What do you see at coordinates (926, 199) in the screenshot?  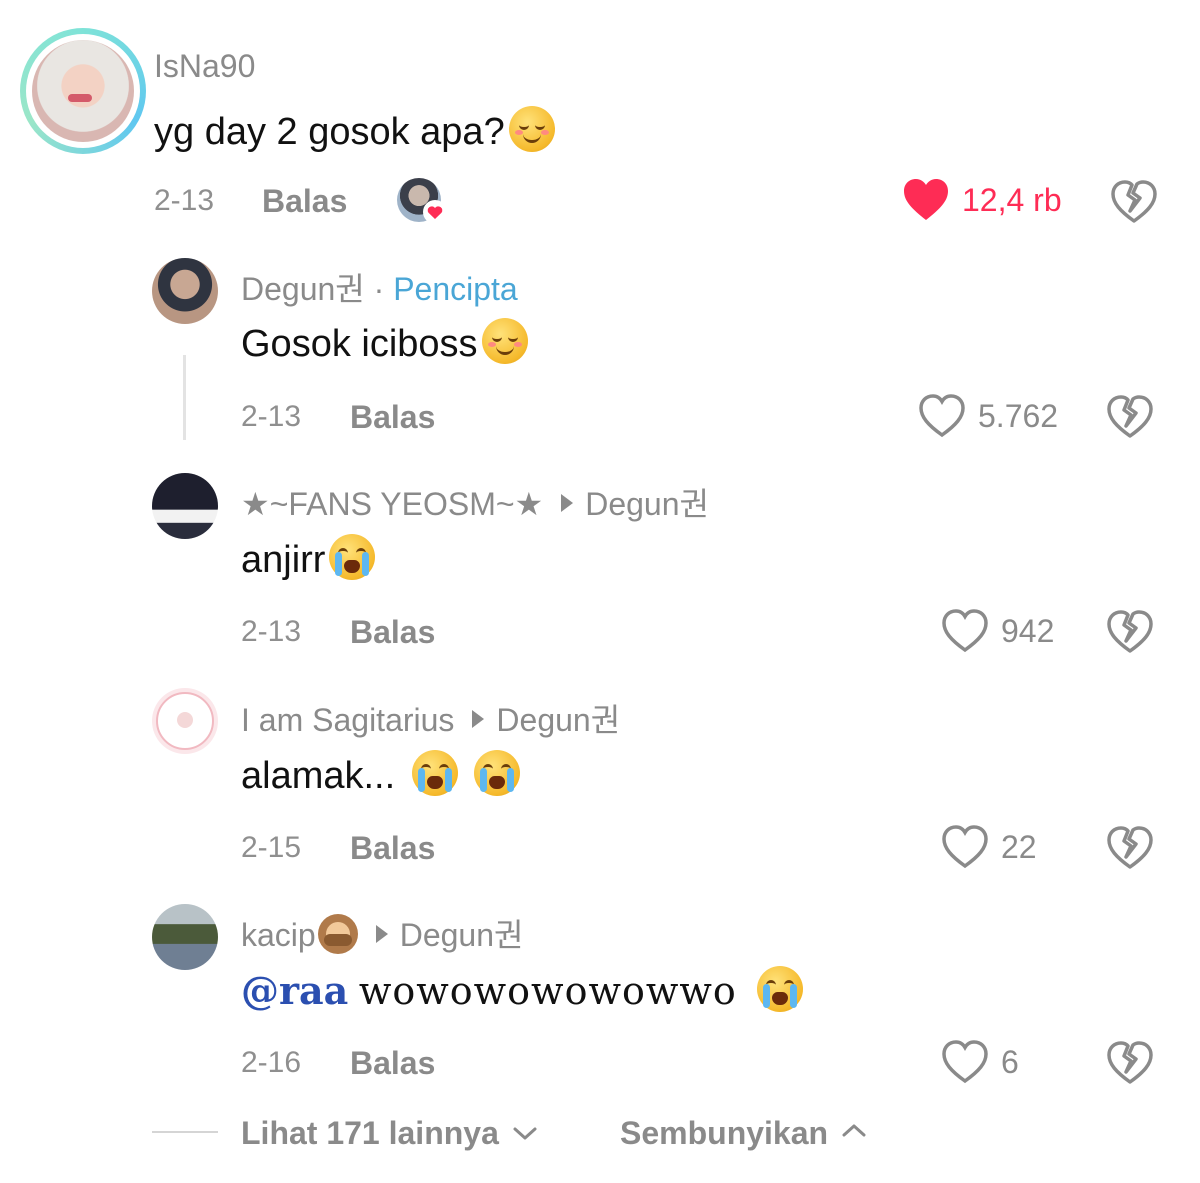 I see `heart-filled-icon` at bounding box center [926, 199].